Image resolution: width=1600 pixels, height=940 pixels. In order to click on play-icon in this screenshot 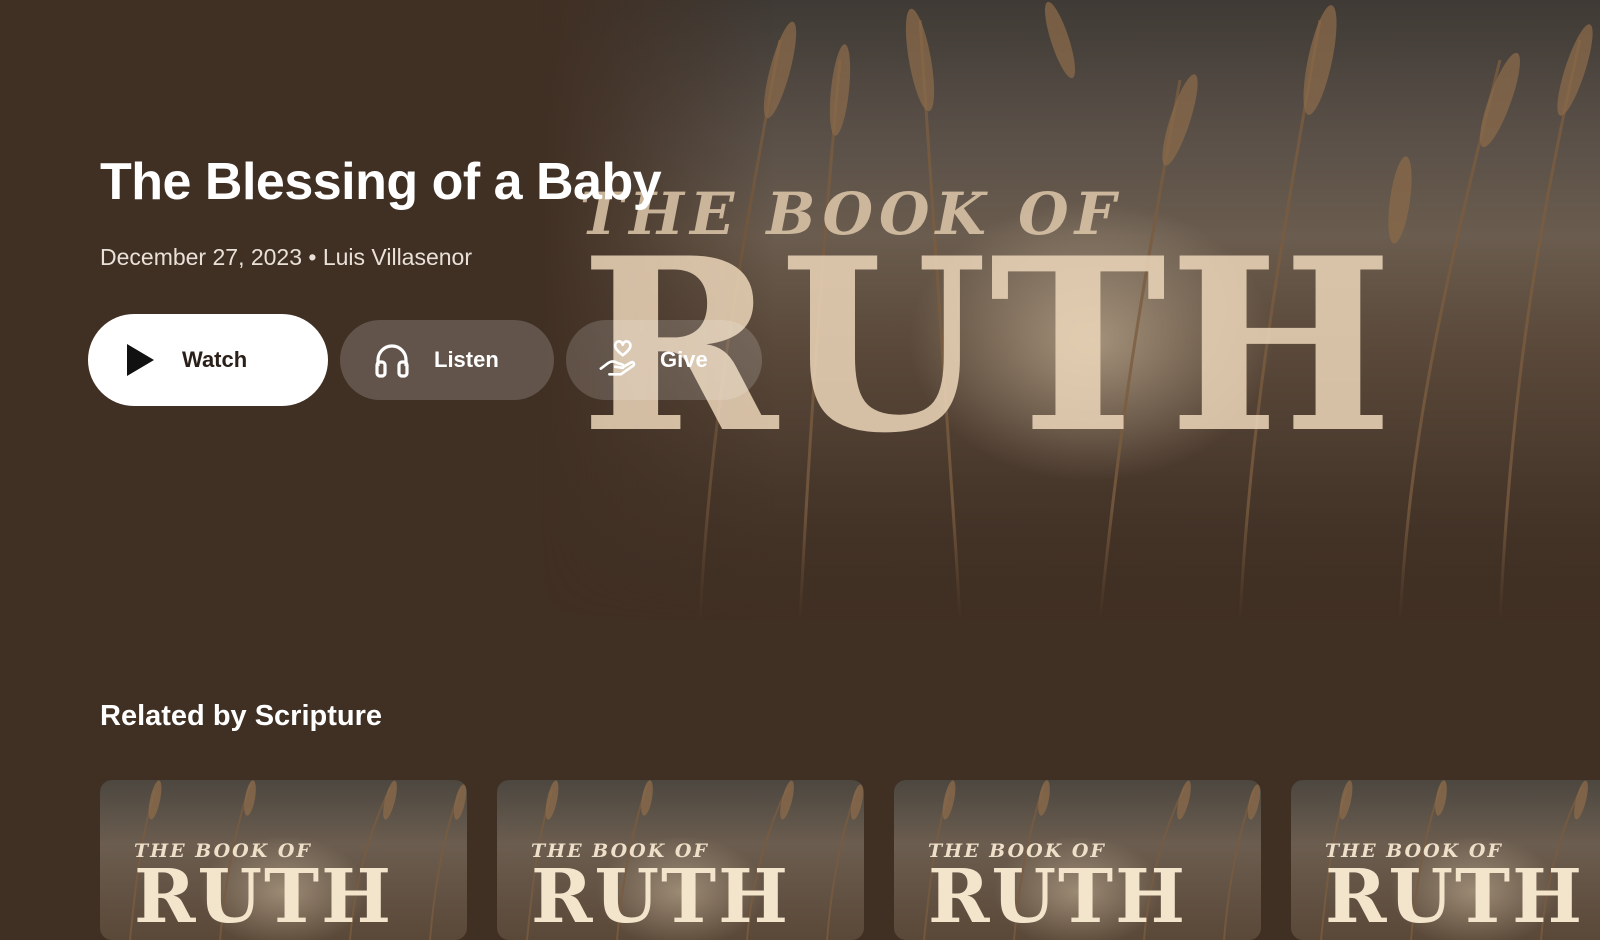, I will do `click(140, 360)`.